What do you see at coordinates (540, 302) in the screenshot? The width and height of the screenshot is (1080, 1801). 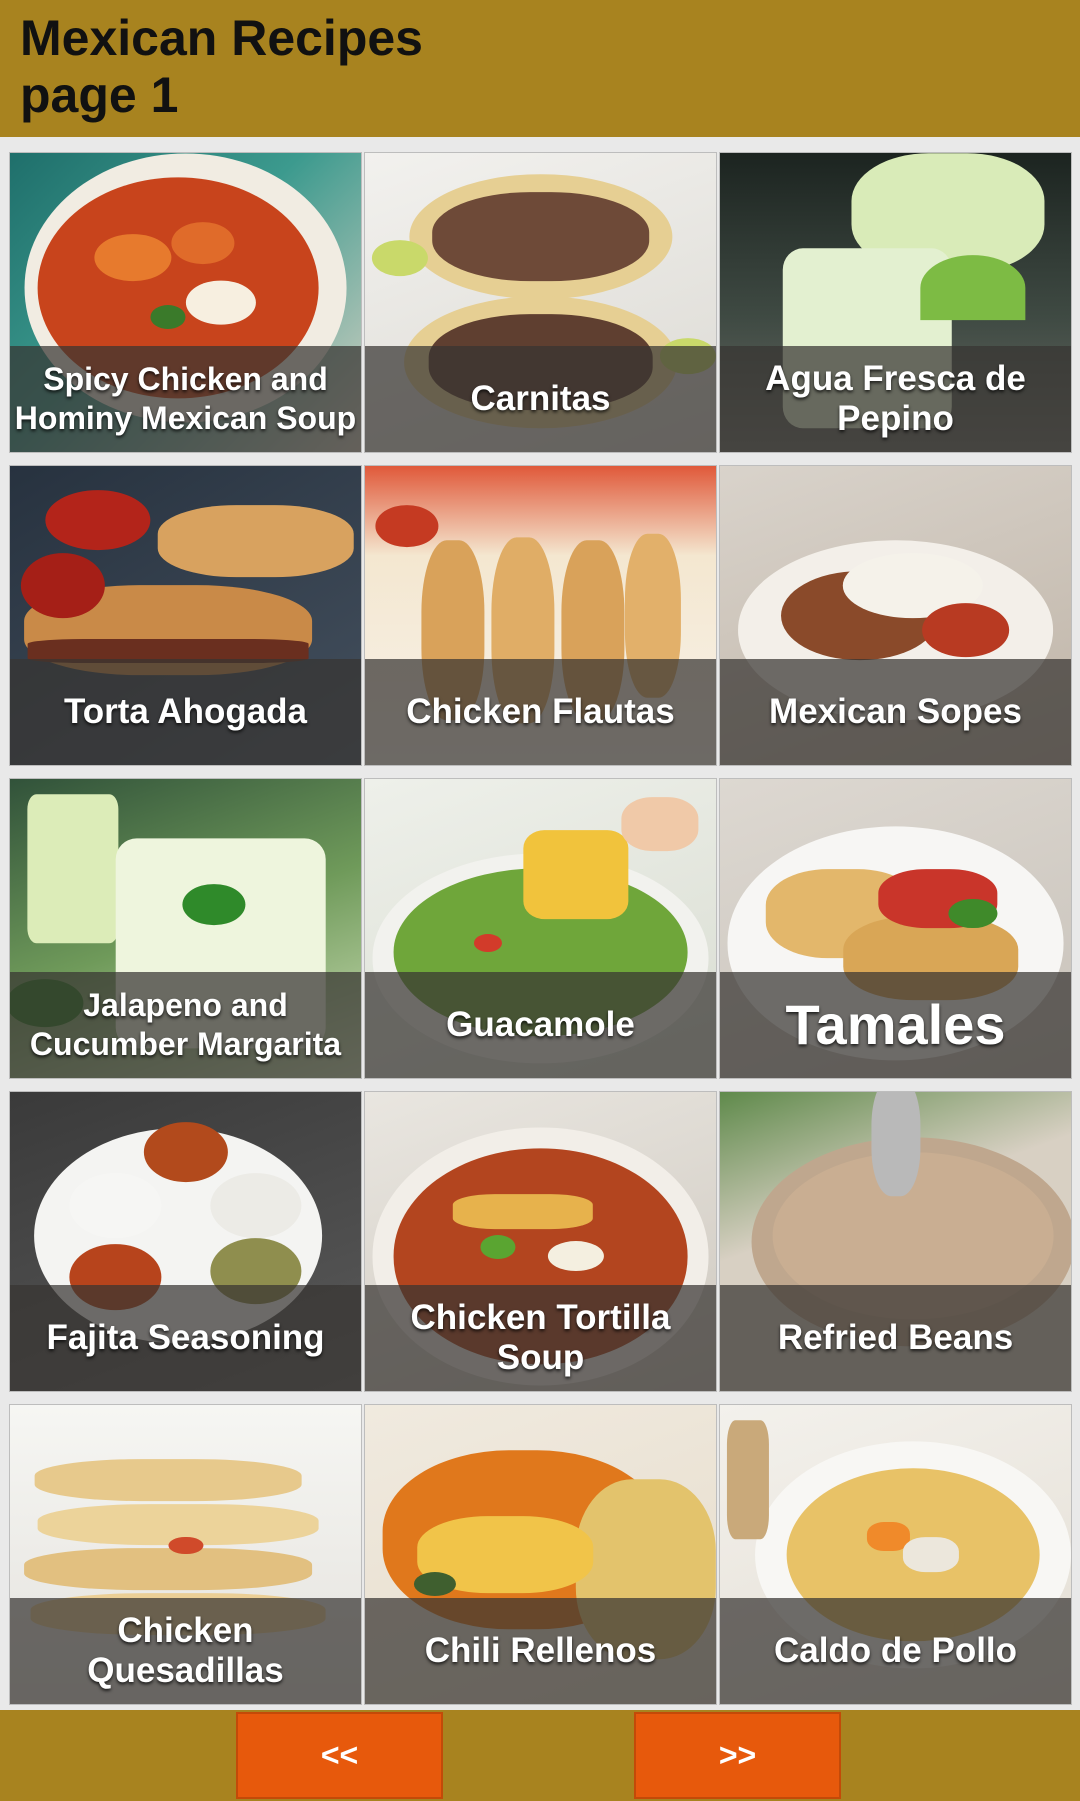 I see `recipe-tile: Carnitas` at bounding box center [540, 302].